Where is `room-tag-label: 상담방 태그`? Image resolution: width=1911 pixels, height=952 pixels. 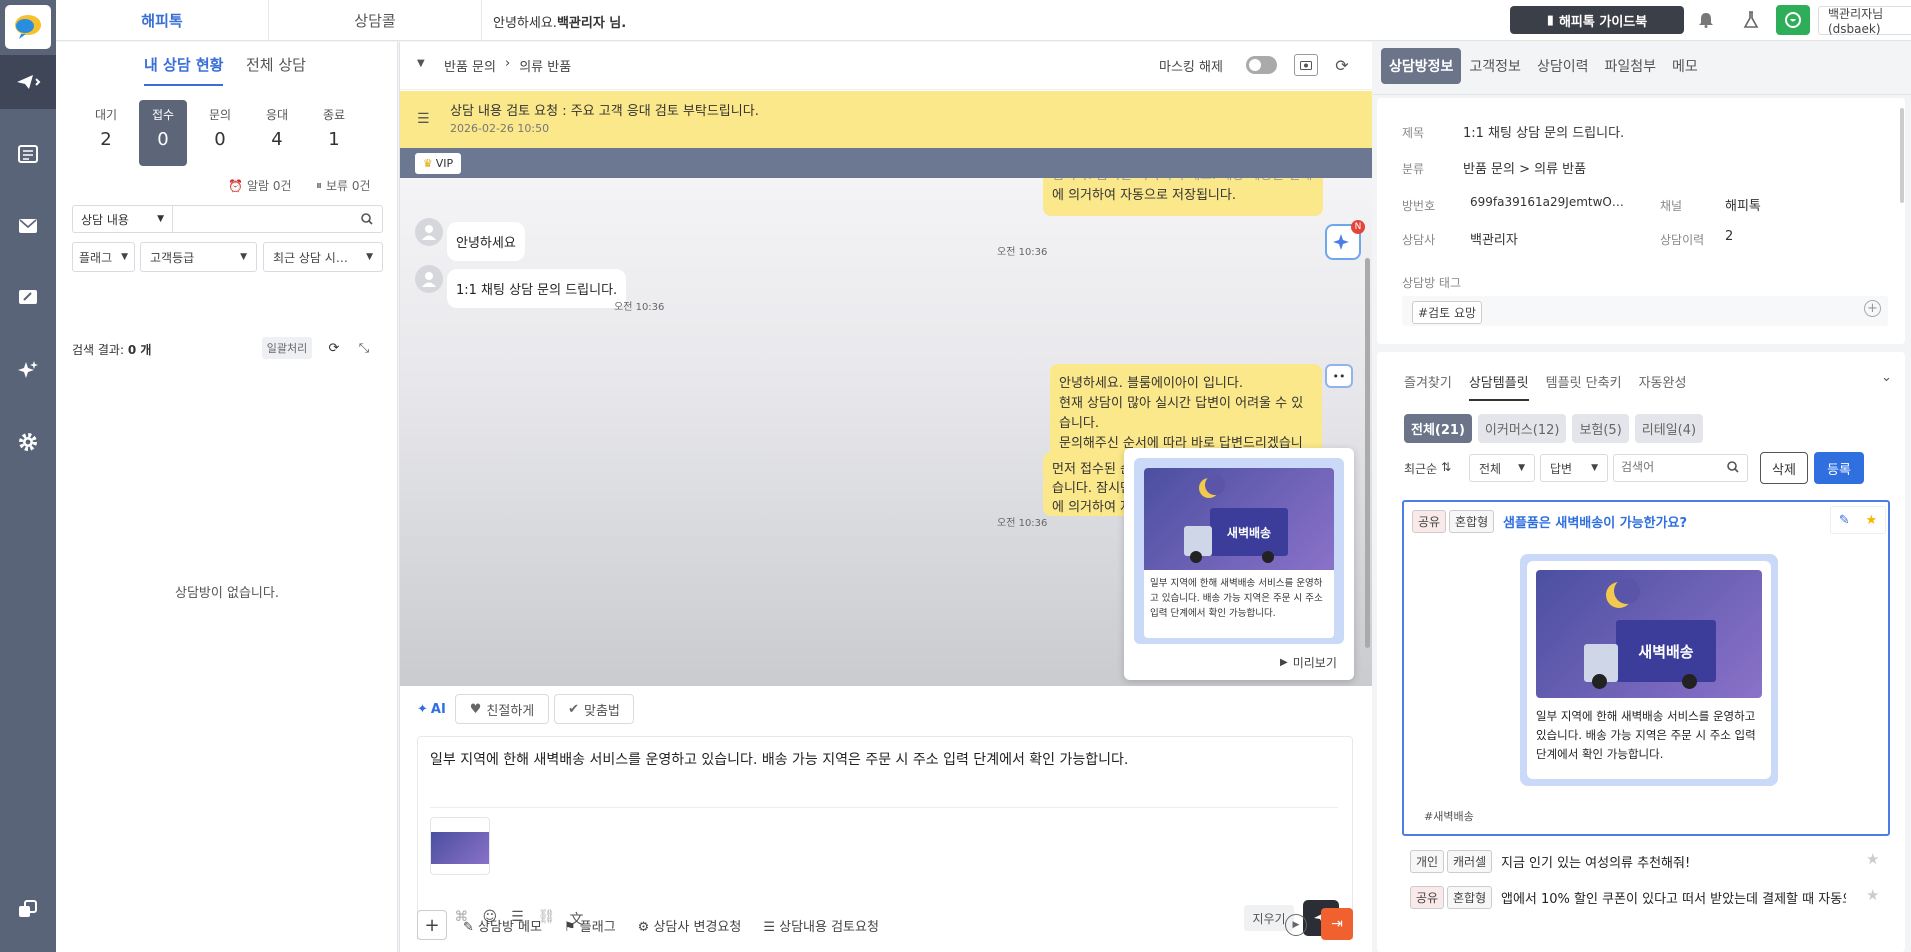 room-tag-label: 상담방 태그 is located at coordinates (1432, 283).